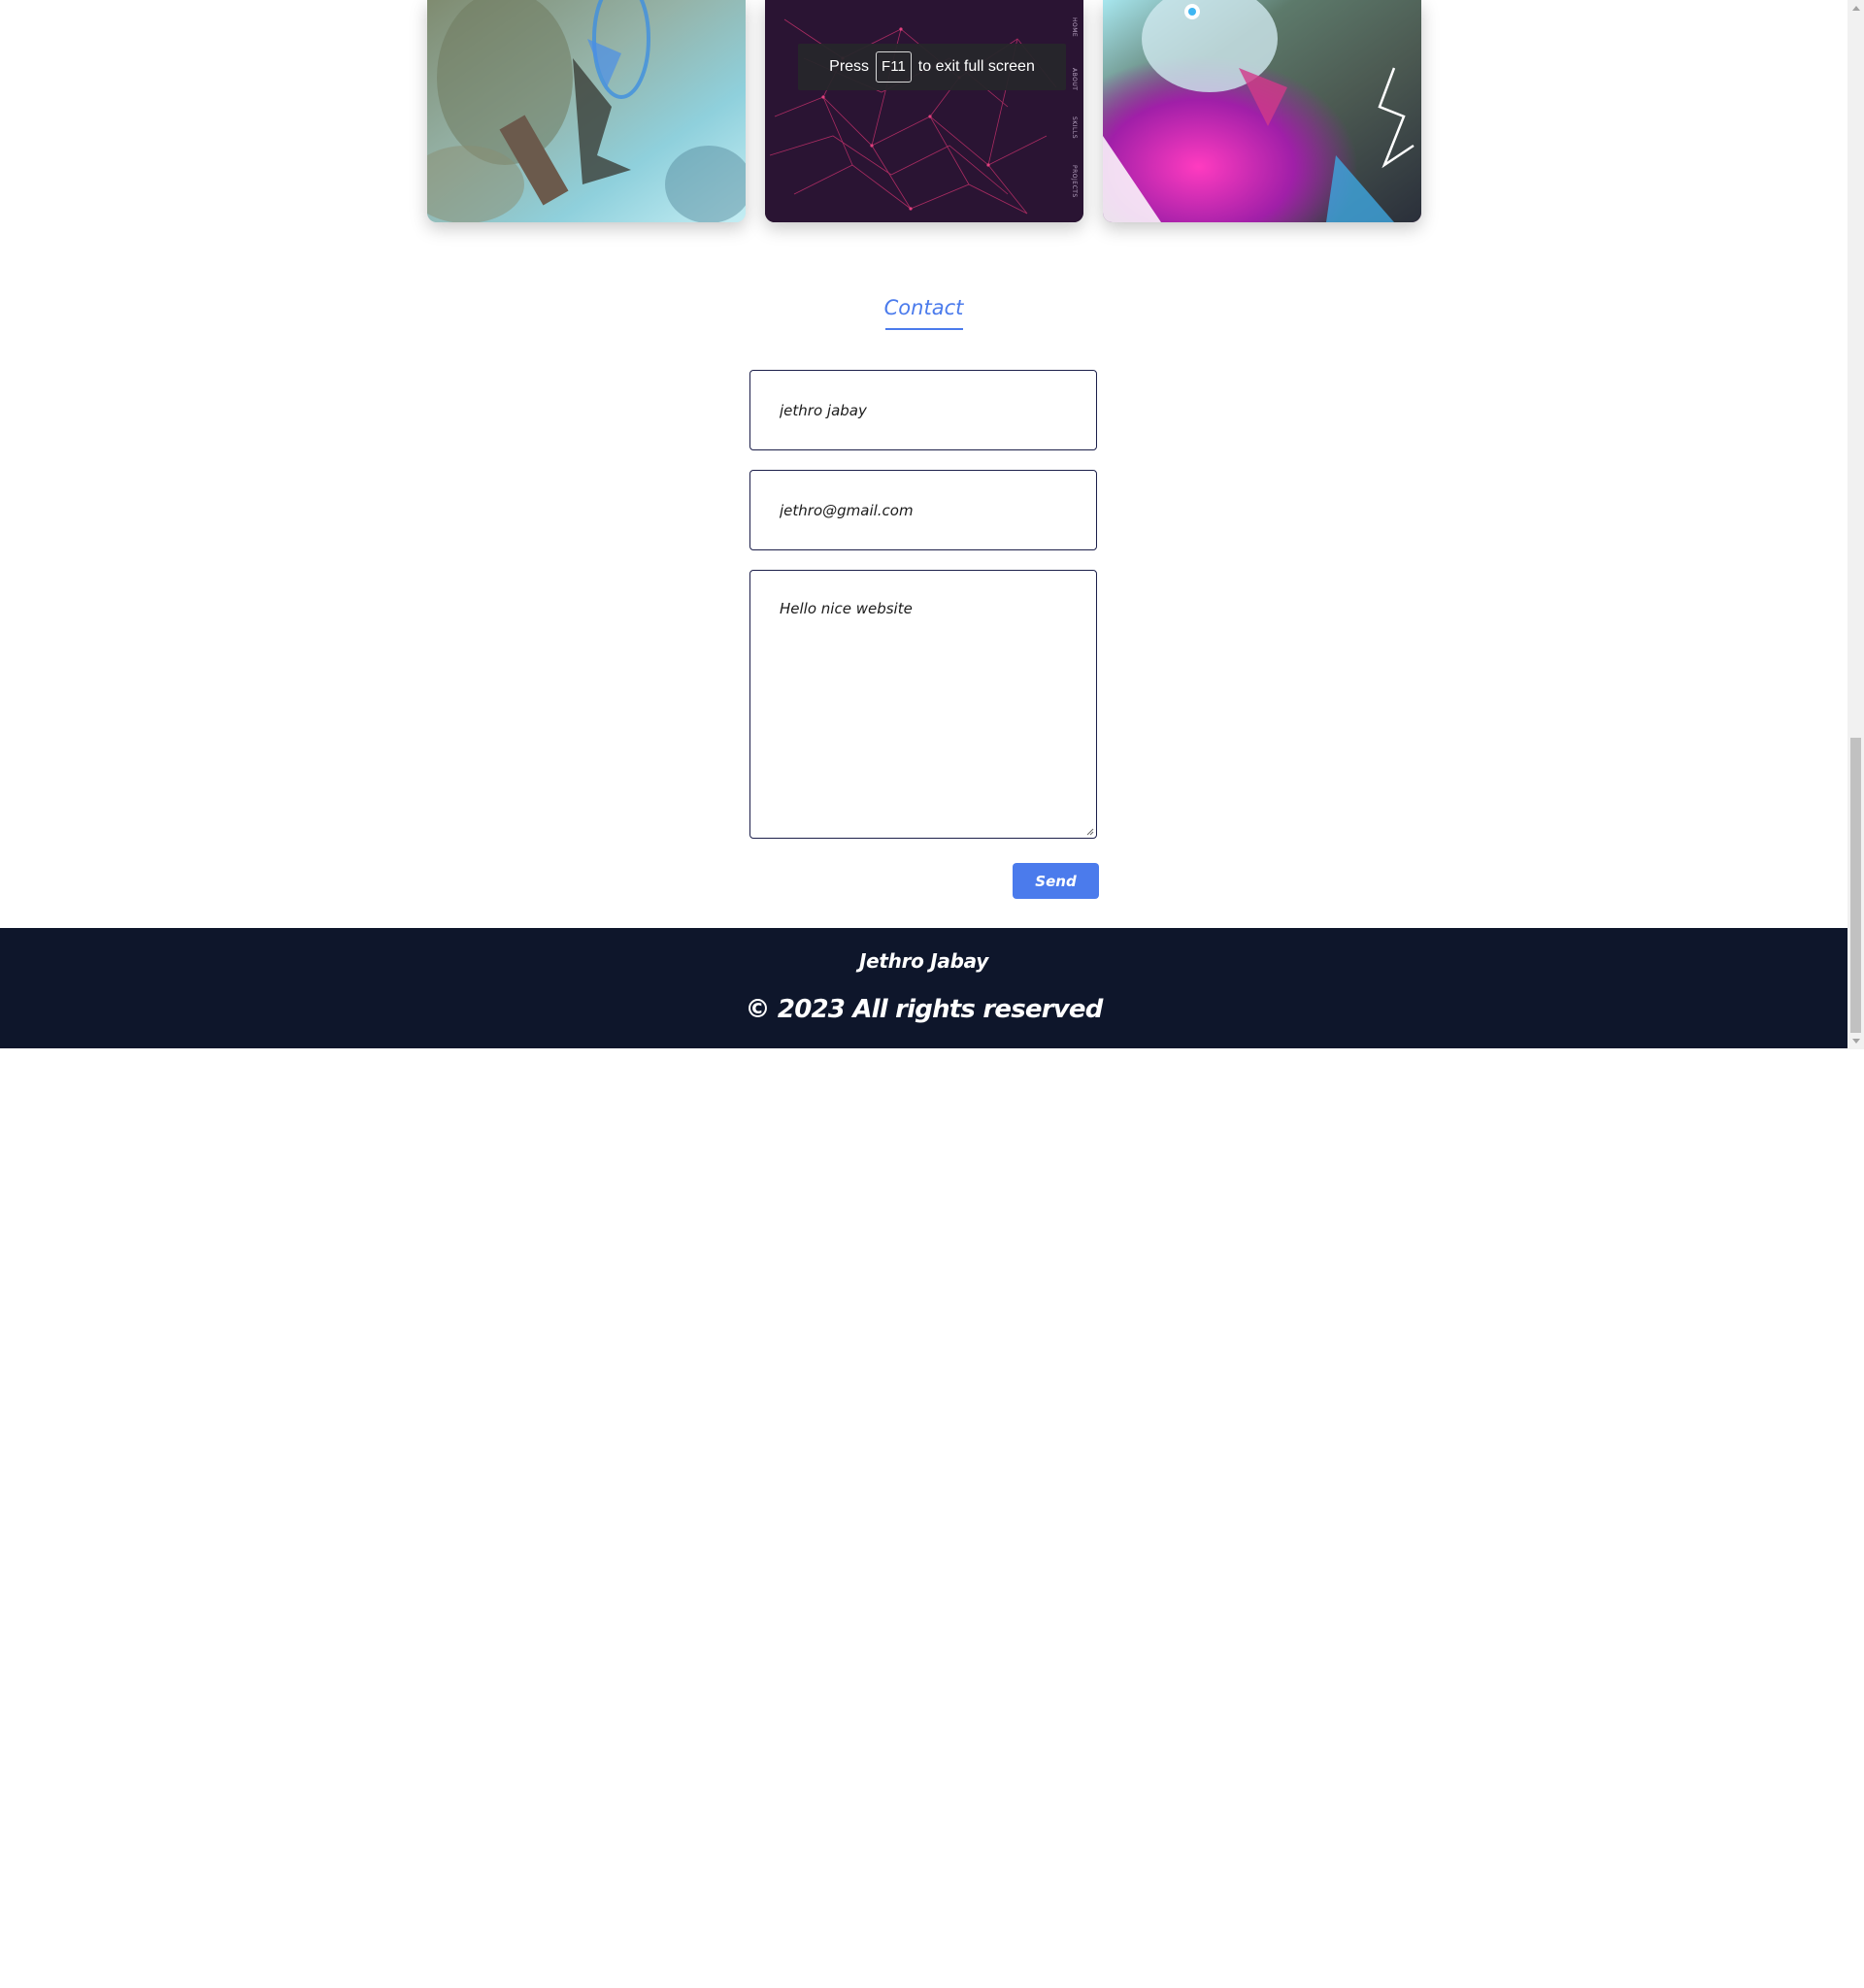  I want to click on resize-grip-icon, so click(1089, 831).